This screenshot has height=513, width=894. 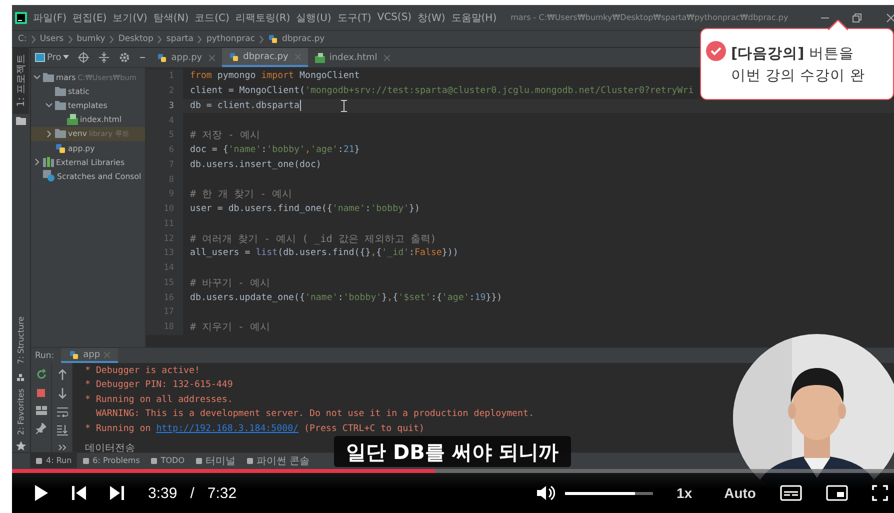 I want to click on play-icon, so click(x=41, y=493).